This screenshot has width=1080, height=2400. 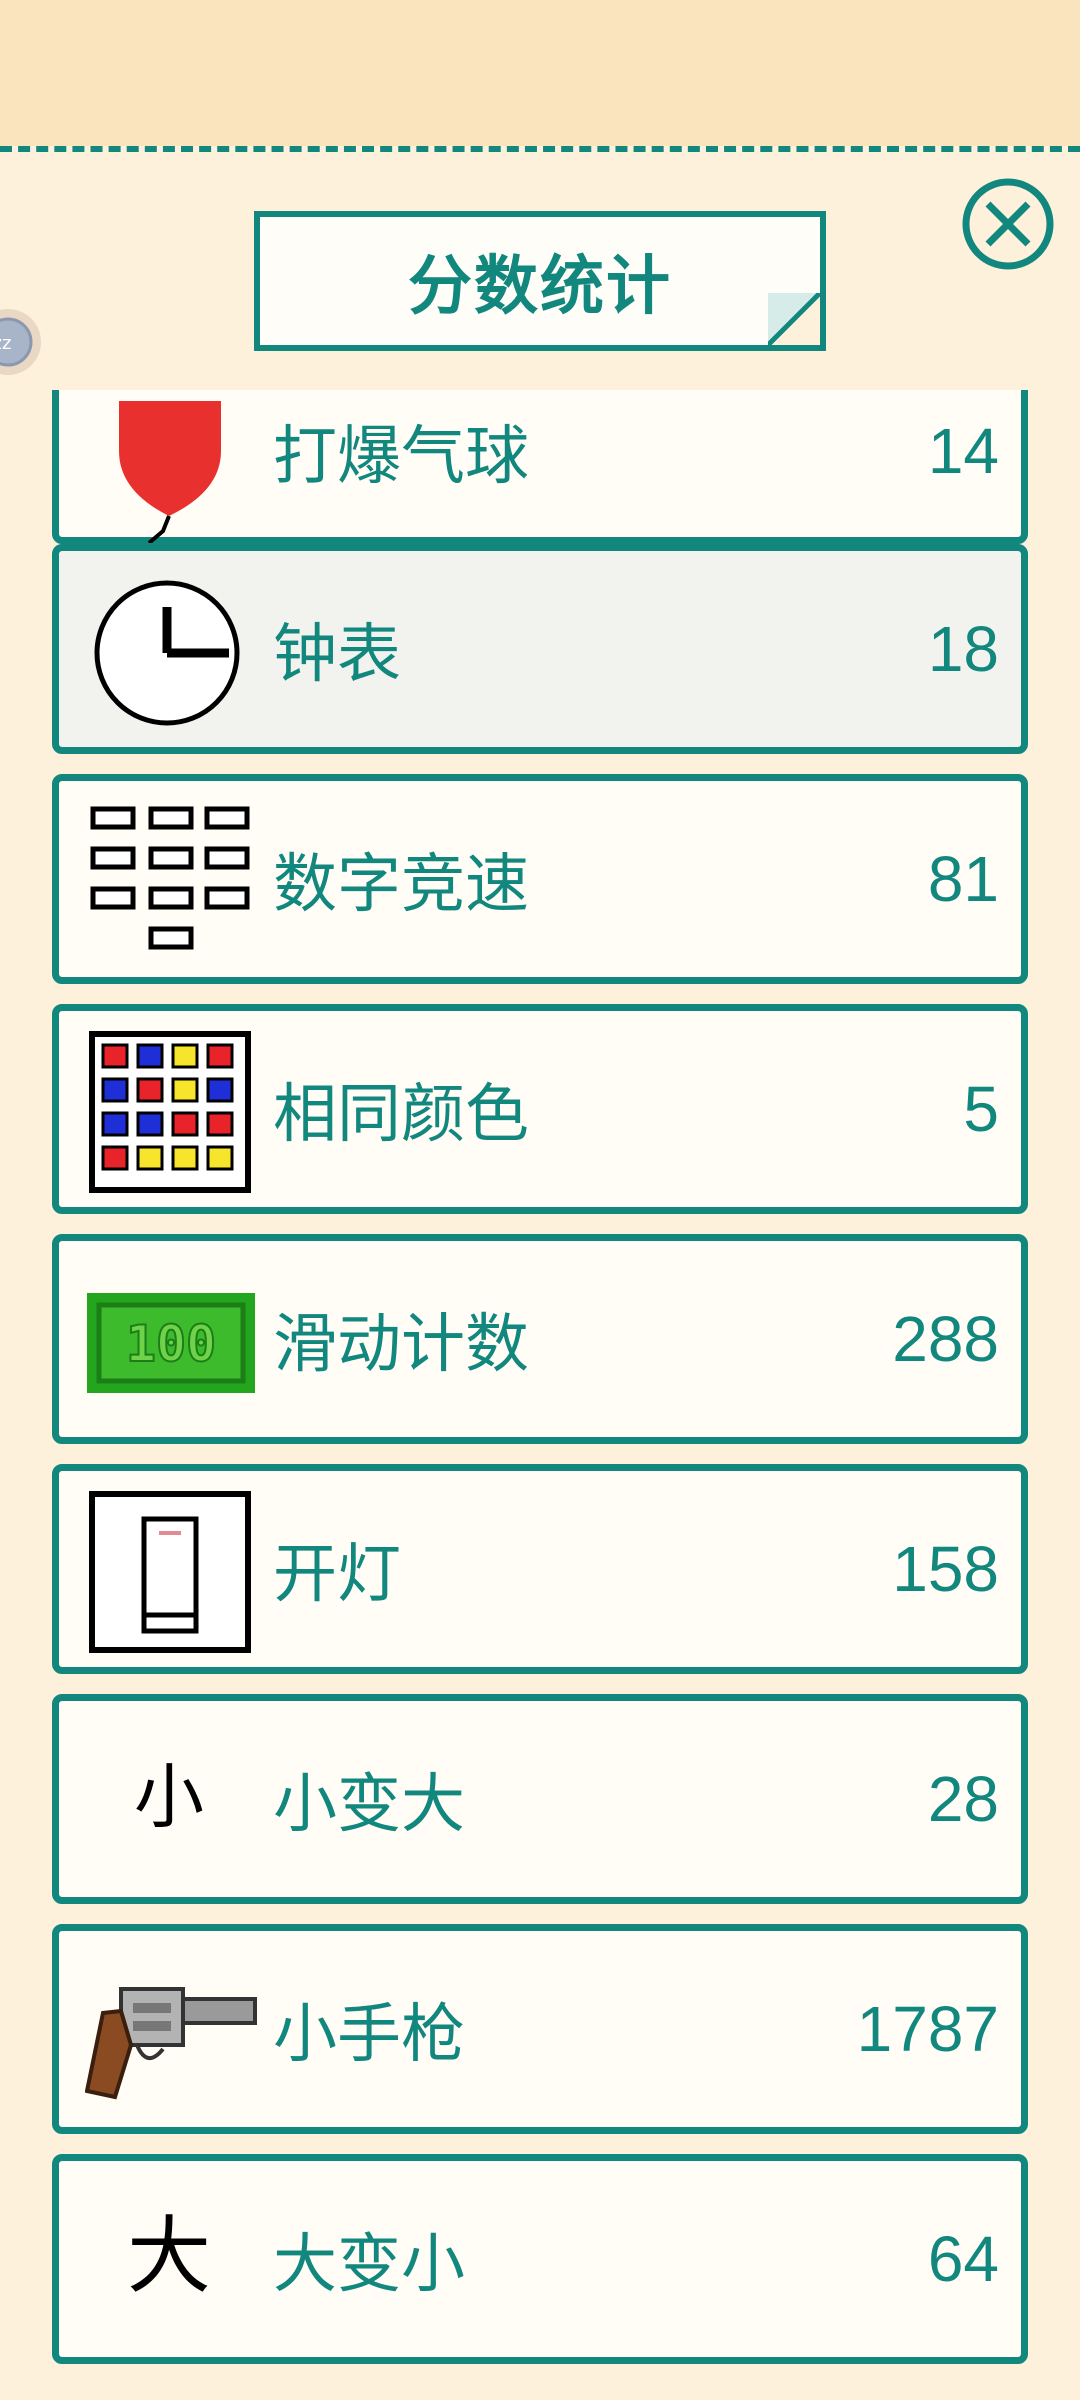 I want to click on list-item-score: 28, so click(x=963, y=1799).